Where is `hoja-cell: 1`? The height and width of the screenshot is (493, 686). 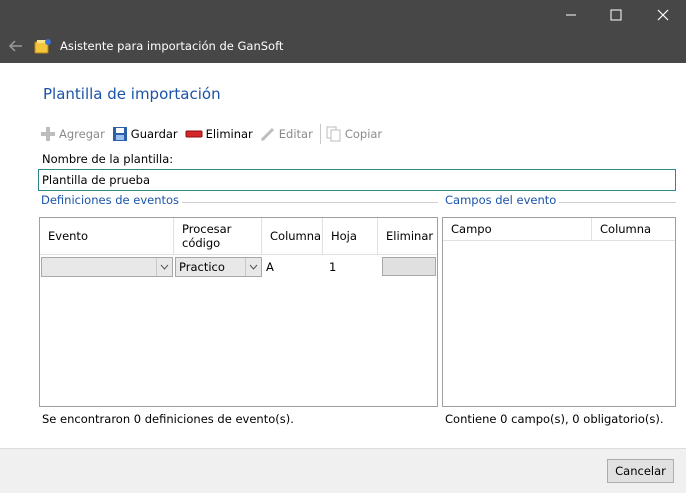
hoja-cell: 1 is located at coordinates (350, 266).